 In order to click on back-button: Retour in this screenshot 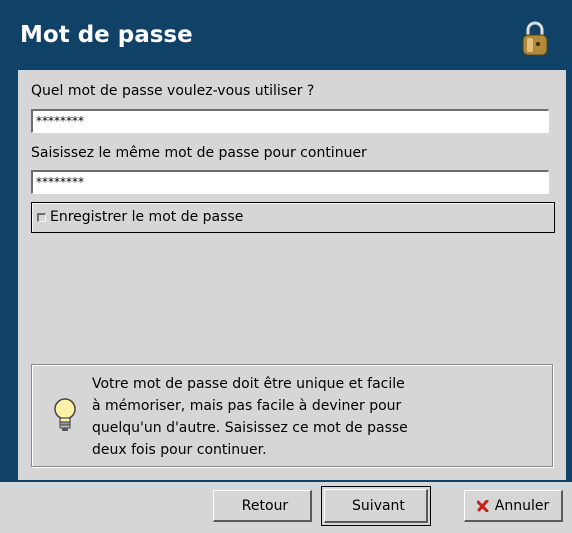, I will do `click(262, 506)`.